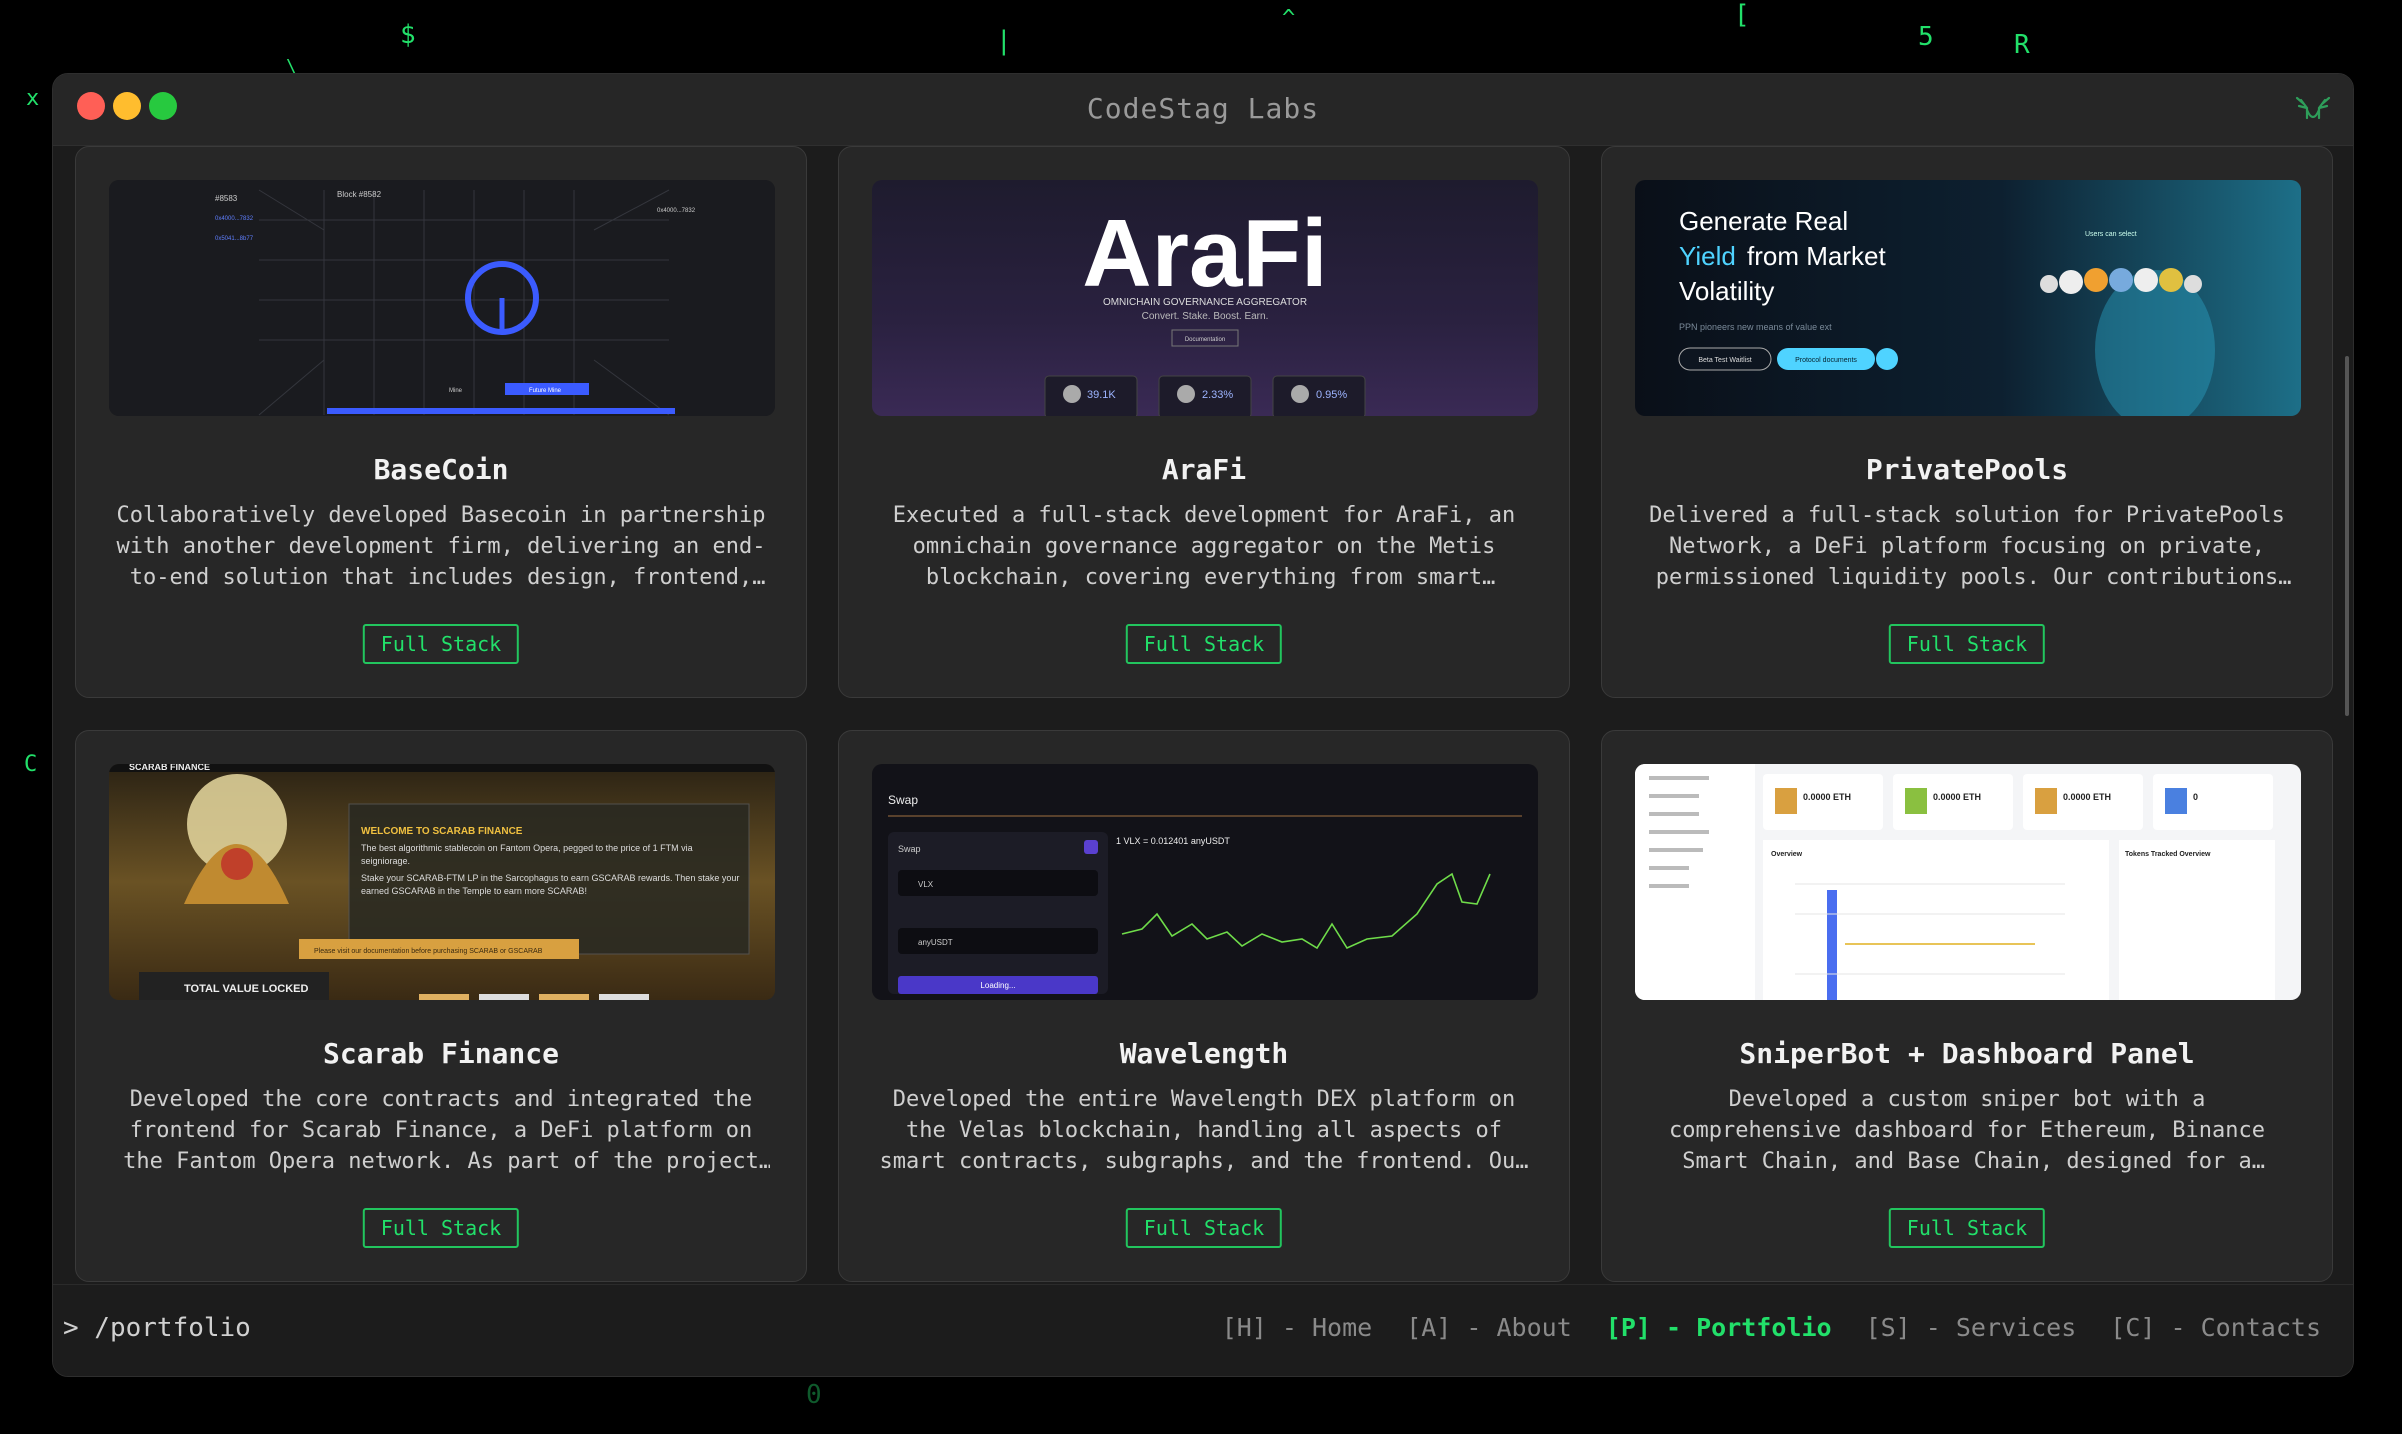 The height and width of the screenshot is (1434, 2402). I want to click on rain-glyph: |, so click(1004, 41).